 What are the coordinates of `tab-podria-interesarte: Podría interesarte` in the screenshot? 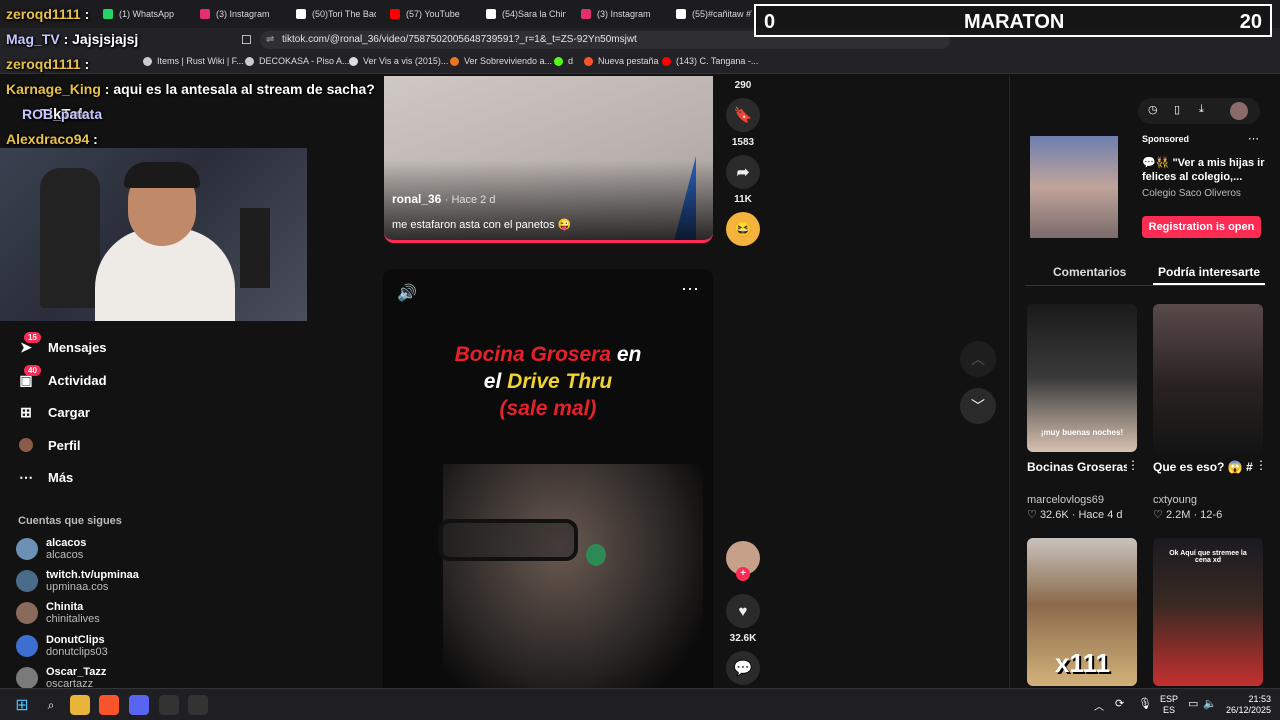 It's located at (1209, 272).